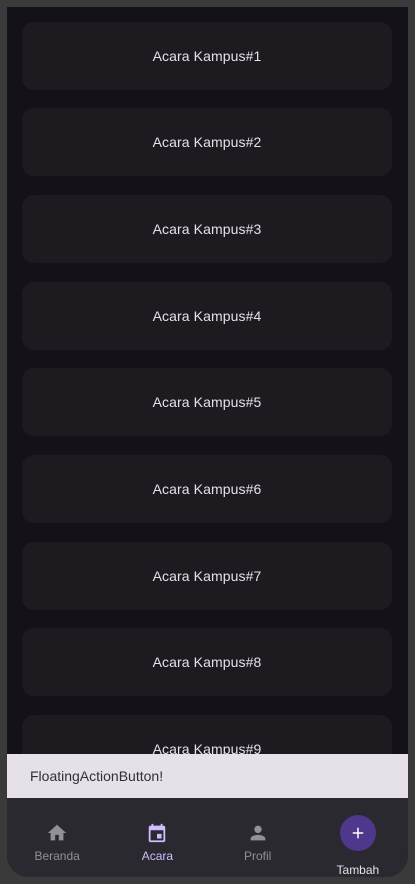 This screenshot has height=884, width=415. I want to click on nav-label: Acara, so click(157, 856).